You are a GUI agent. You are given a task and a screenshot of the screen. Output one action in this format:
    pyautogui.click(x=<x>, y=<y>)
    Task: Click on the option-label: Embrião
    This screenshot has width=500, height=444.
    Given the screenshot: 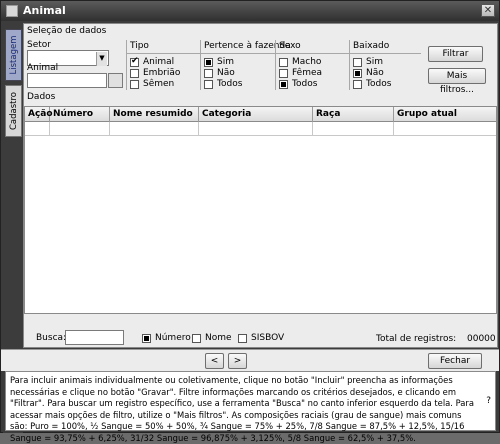 What is the action you would take?
    pyautogui.click(x=162, y=73)
    